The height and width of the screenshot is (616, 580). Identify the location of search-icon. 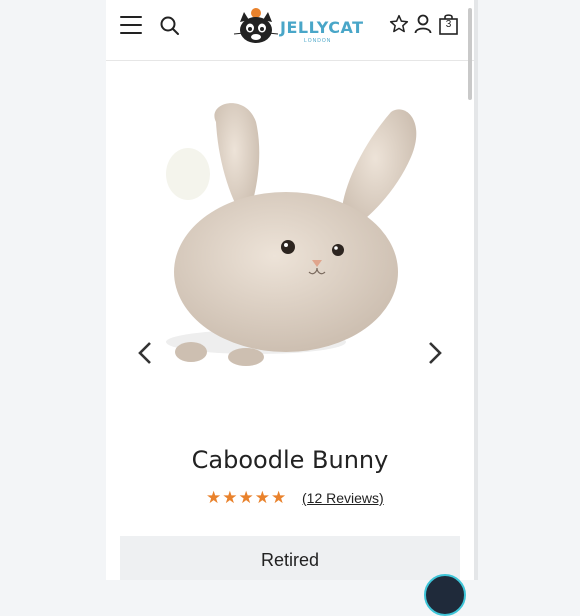
(170, 26).